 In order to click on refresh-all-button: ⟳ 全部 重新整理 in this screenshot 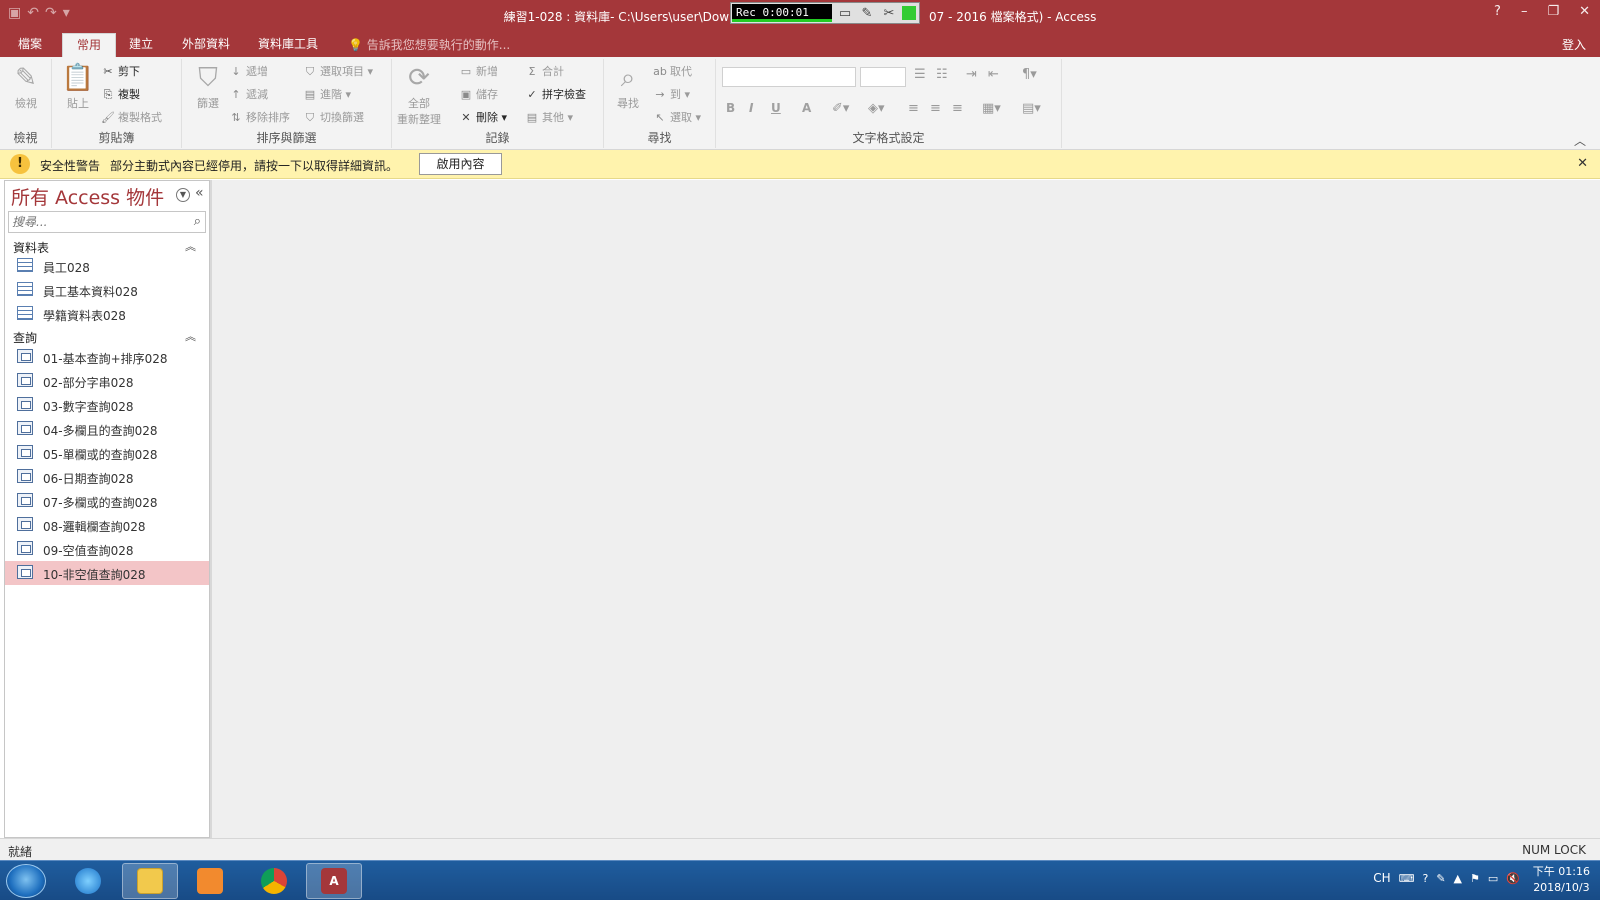, I will do `click(419, 94)`.